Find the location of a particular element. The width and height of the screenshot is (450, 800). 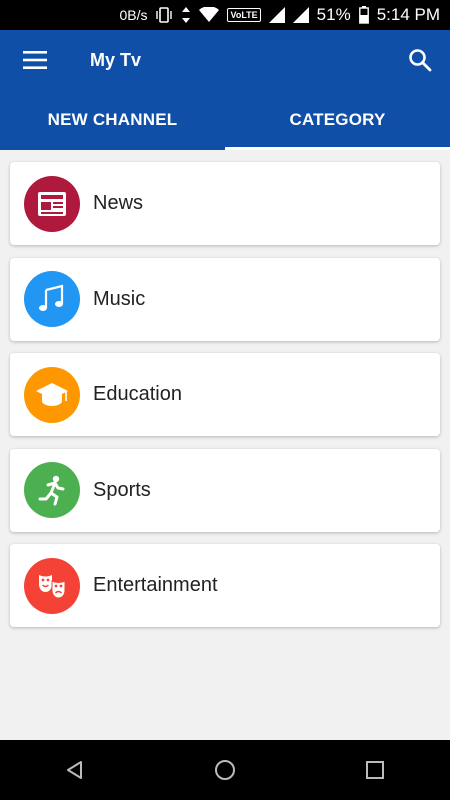

newspaper-icon is located at coordinates (52, 203).